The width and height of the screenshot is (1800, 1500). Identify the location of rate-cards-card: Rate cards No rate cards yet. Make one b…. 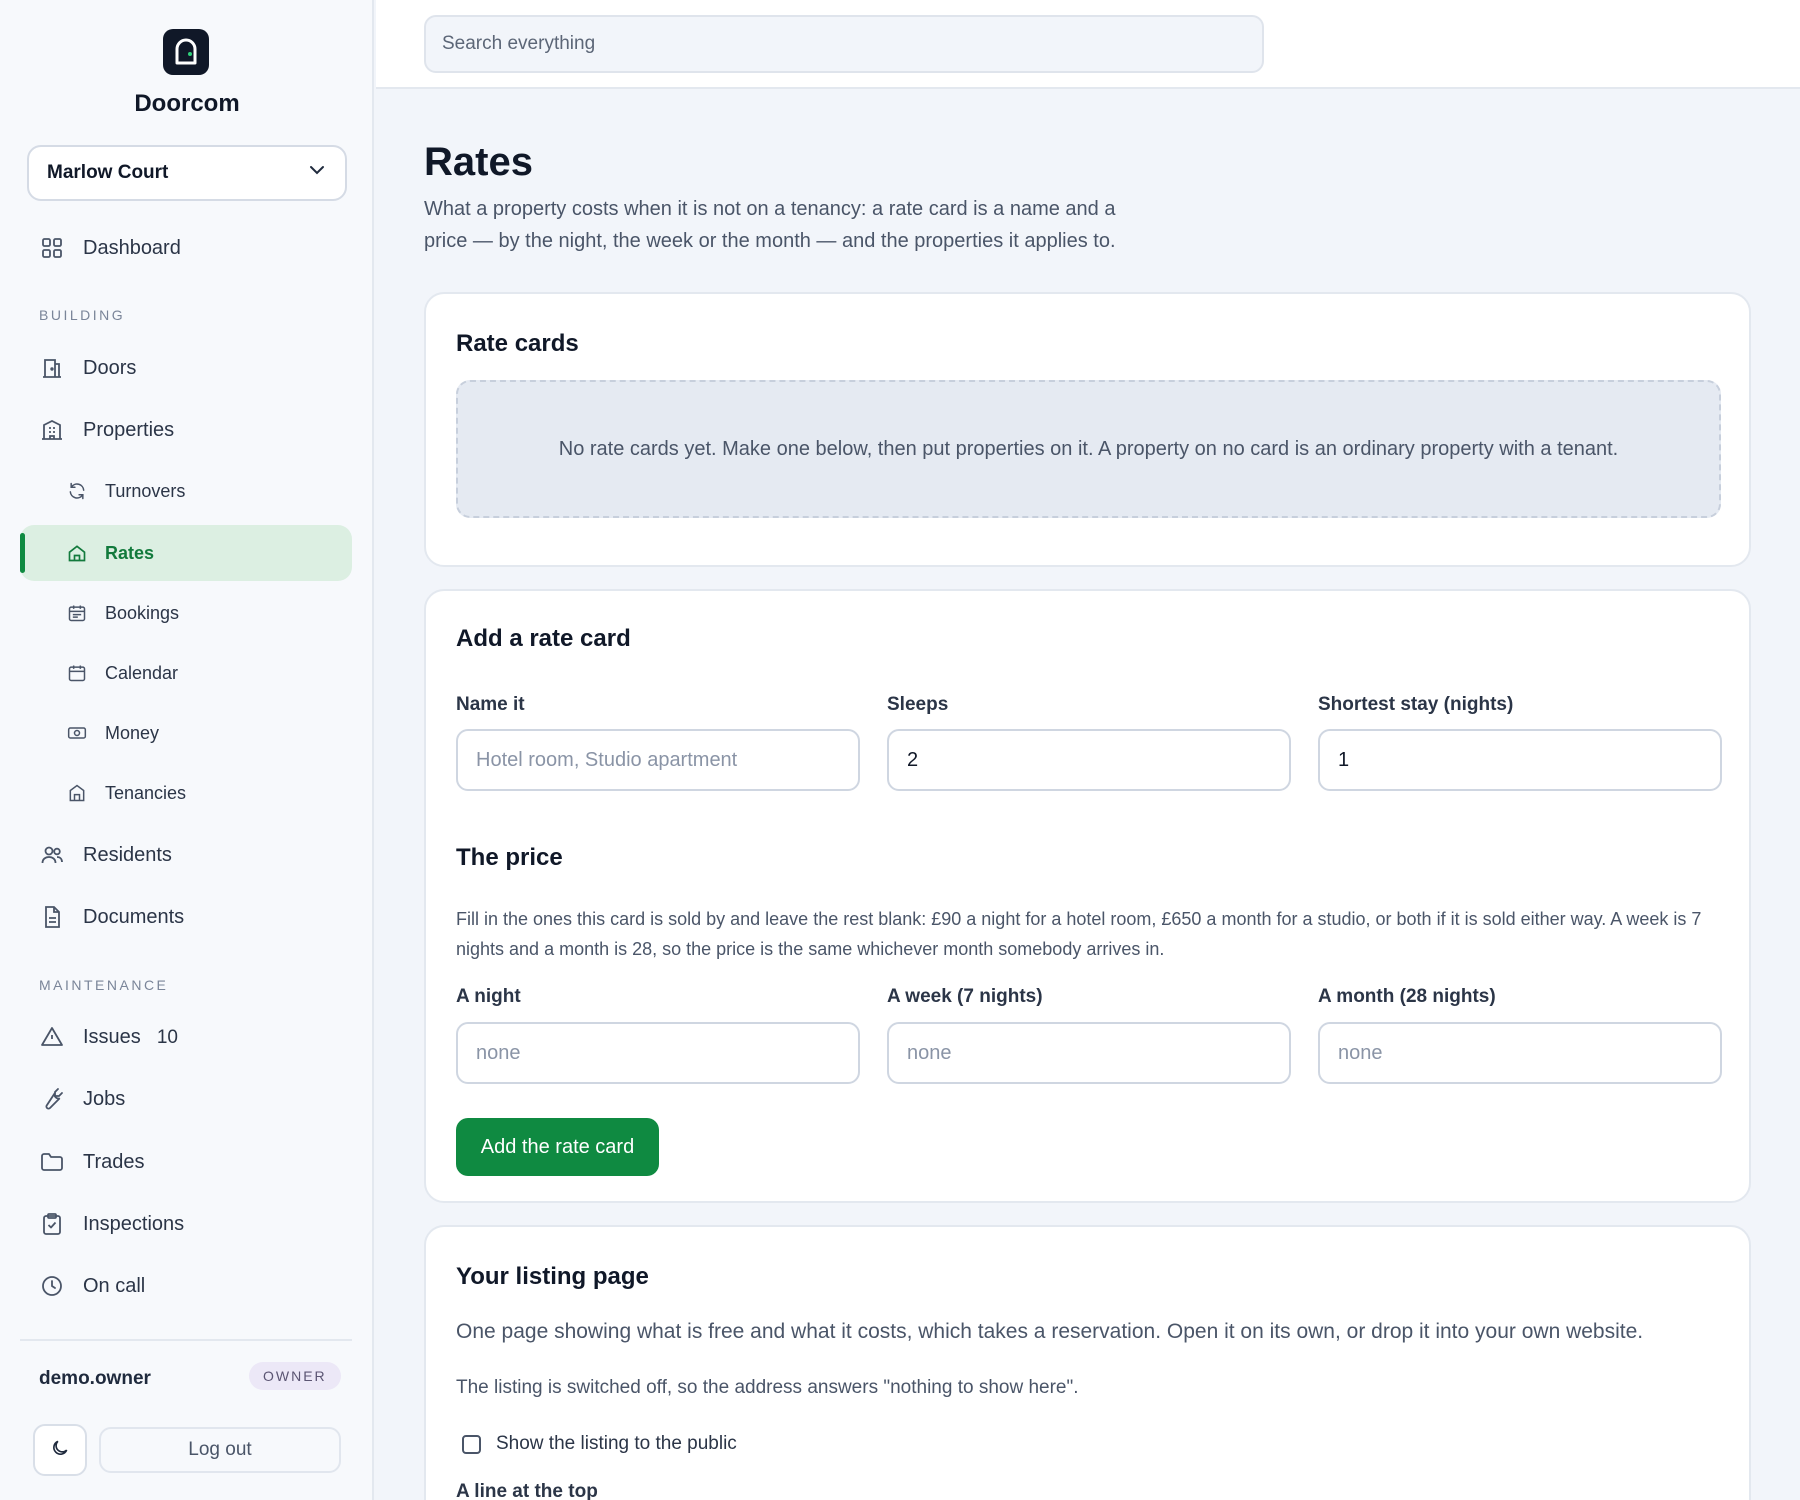
(1087, 429).